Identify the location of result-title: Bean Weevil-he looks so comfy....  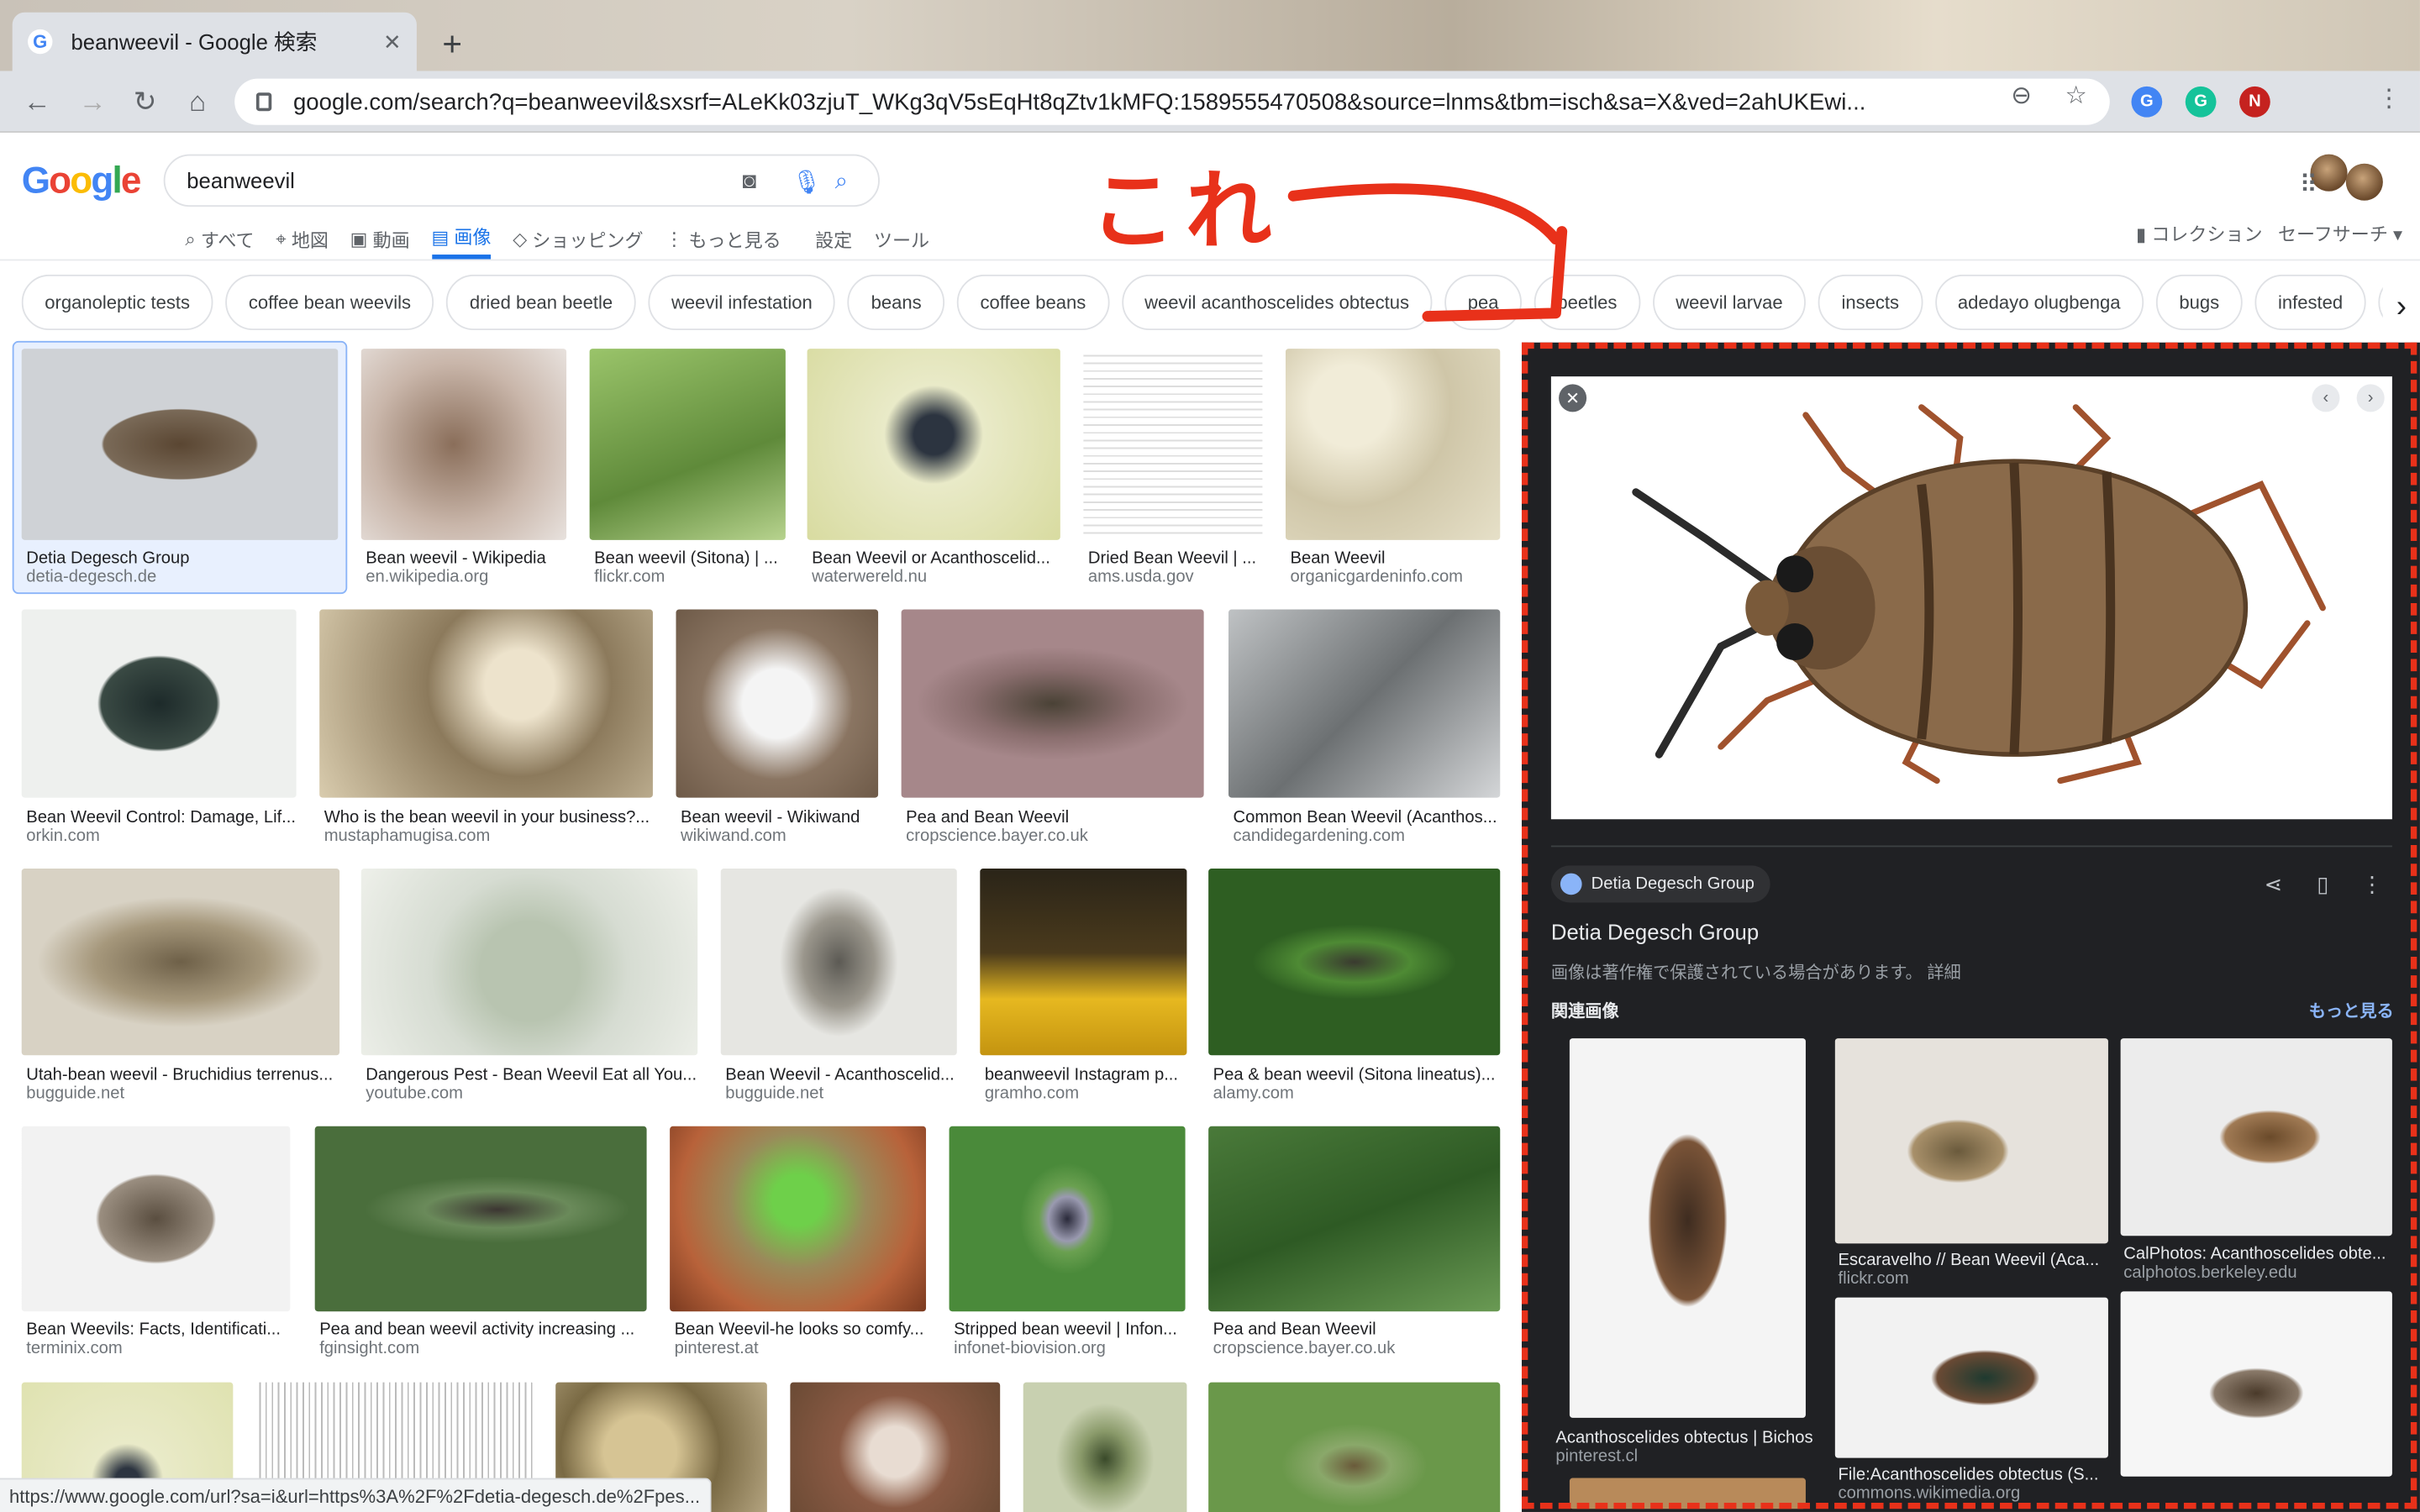
(803, 1329).